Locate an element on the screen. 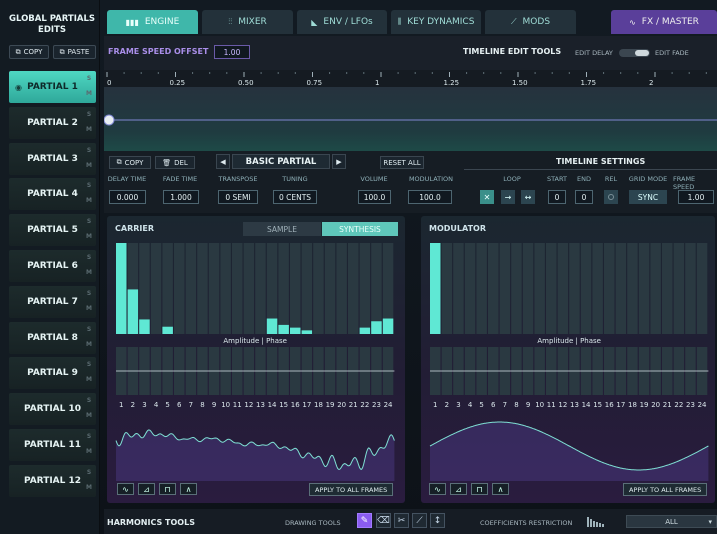  partial-item-9: PARTIAL 9 SM is located at coordinates (52, 373).